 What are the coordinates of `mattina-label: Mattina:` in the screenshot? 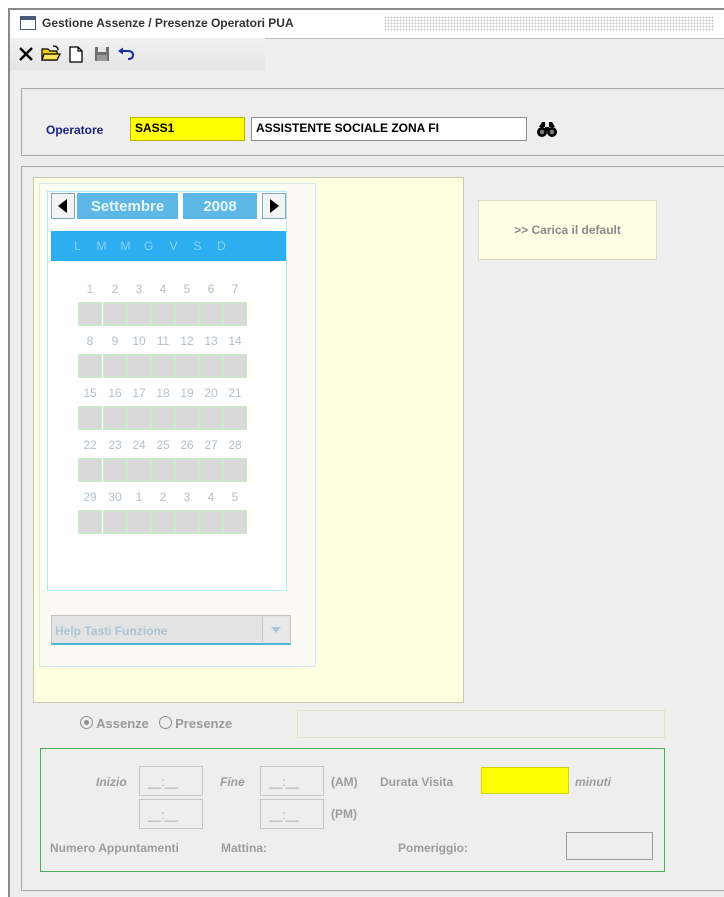 It's located at (244, 848).